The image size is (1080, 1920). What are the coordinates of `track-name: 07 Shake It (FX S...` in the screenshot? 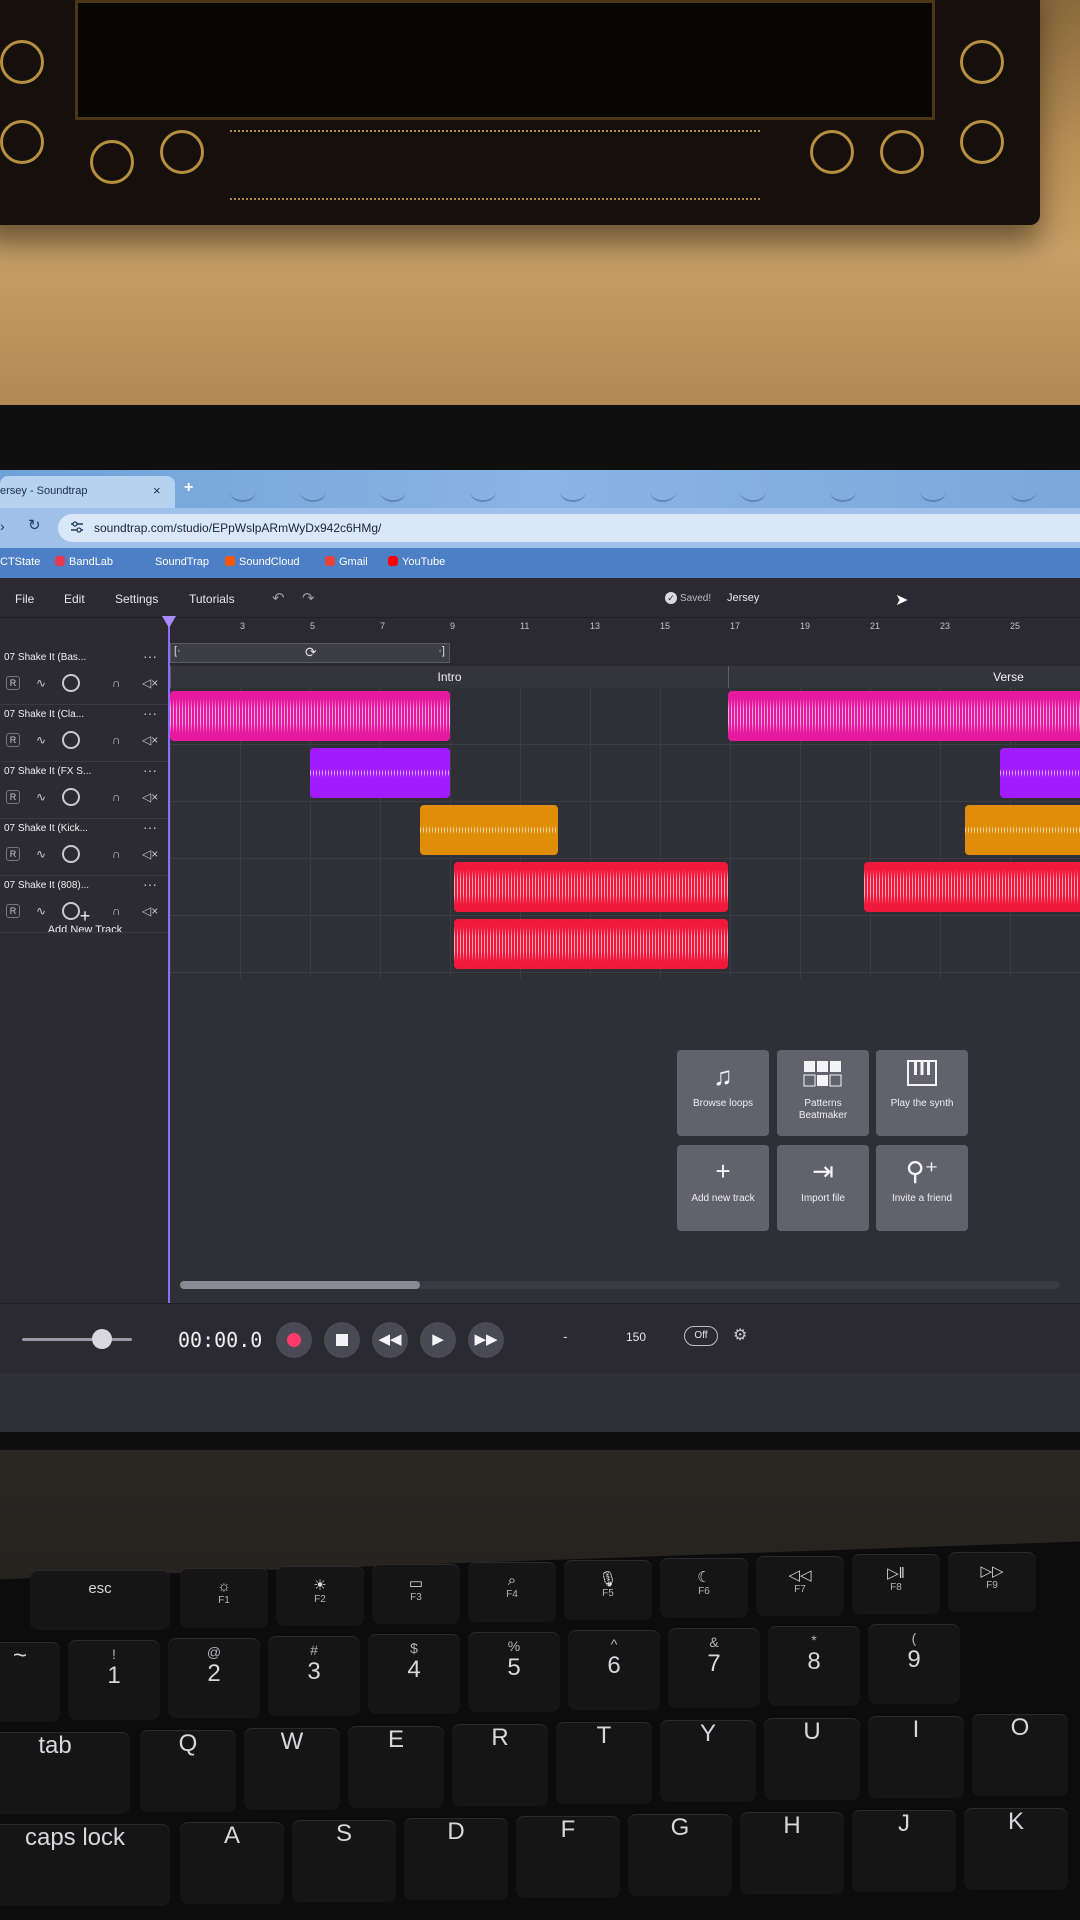 It's located at (64, 771).